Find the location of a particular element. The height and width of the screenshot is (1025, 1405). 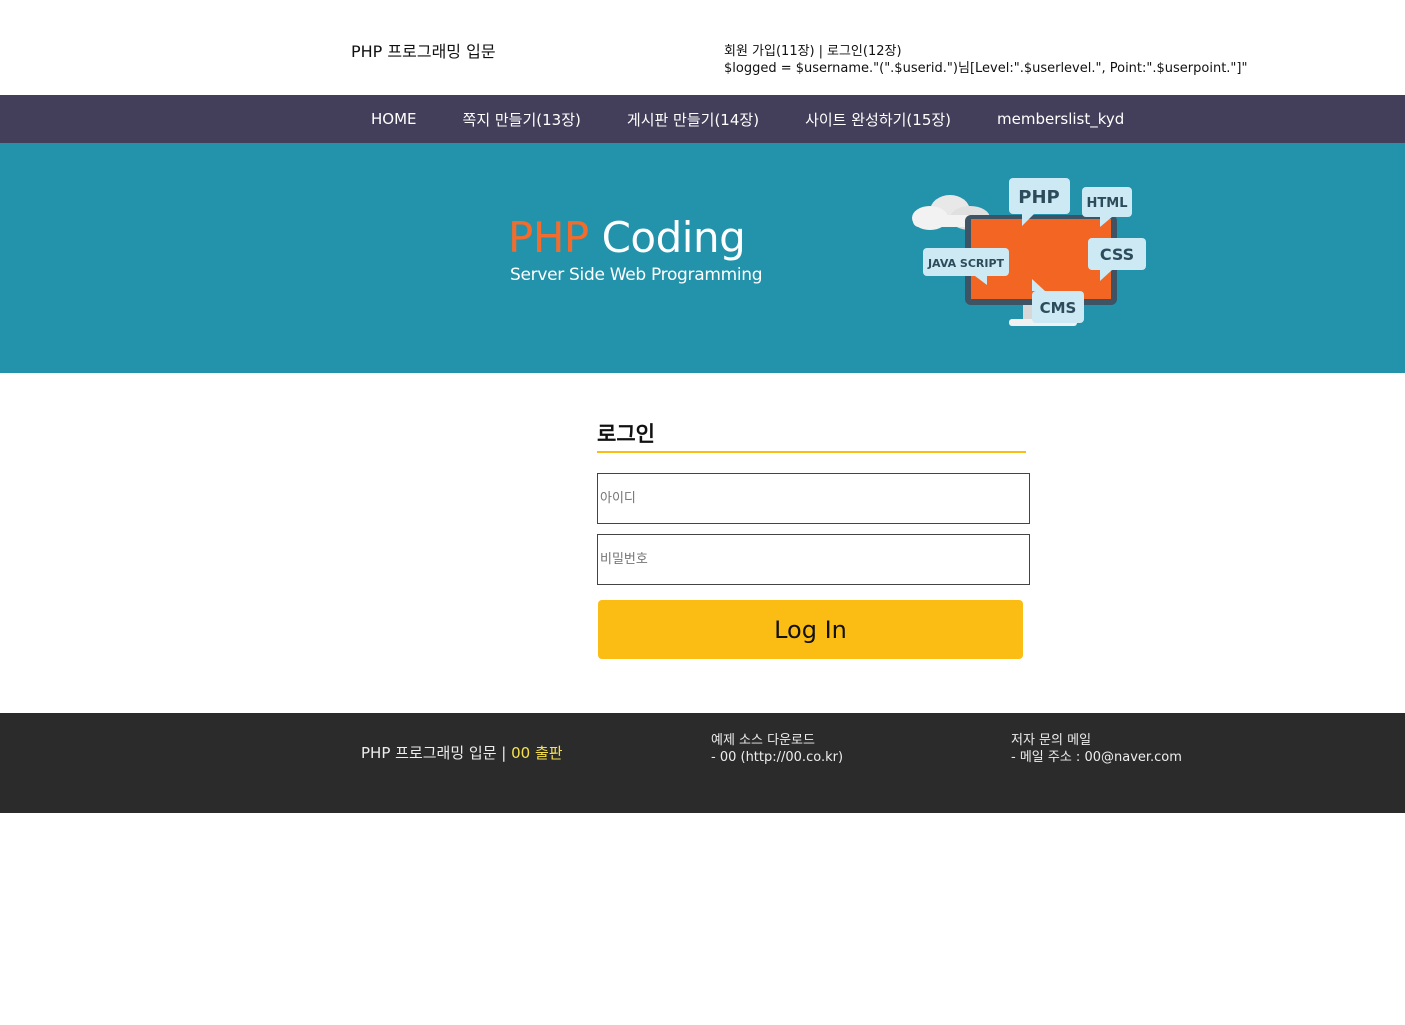

bubble-php-text: PHP is located at coordinates (1038, 197).